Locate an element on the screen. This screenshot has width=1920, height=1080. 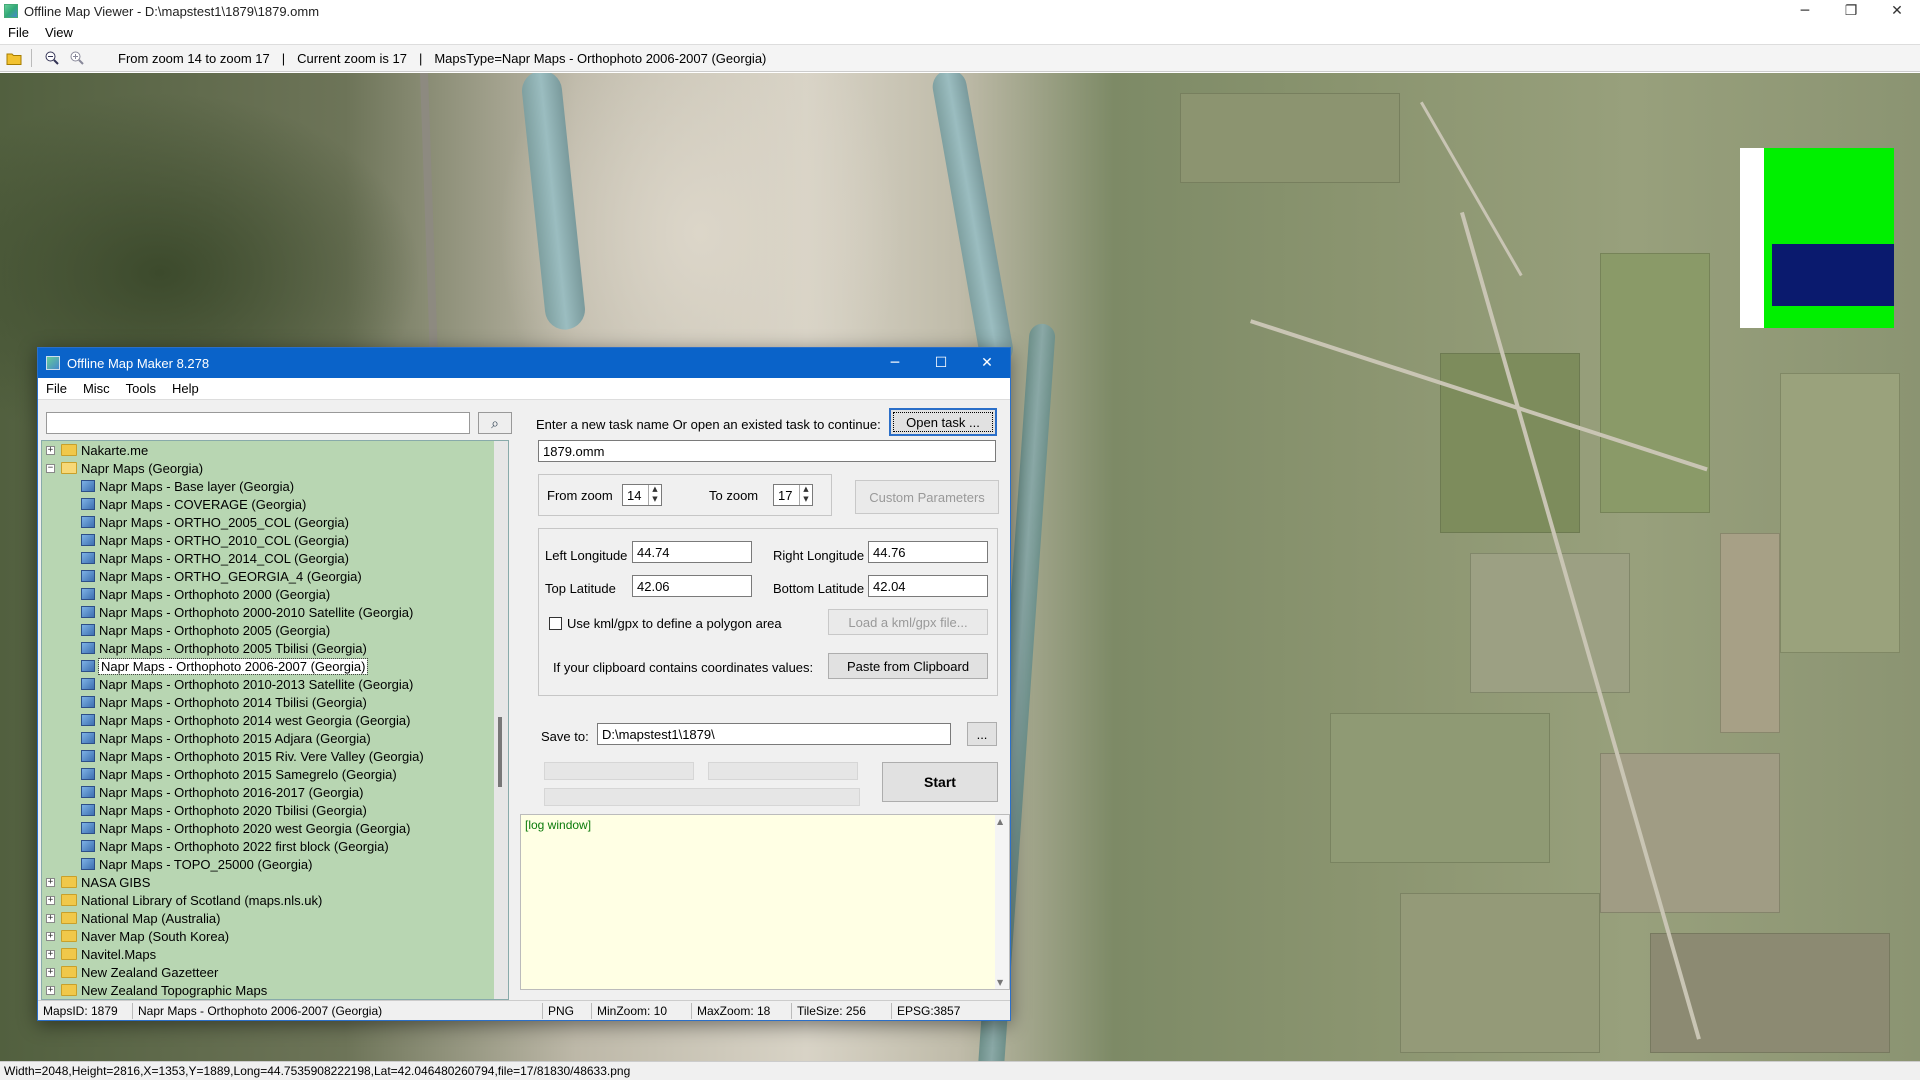
save-path-input is located at coordinates (774, 734).